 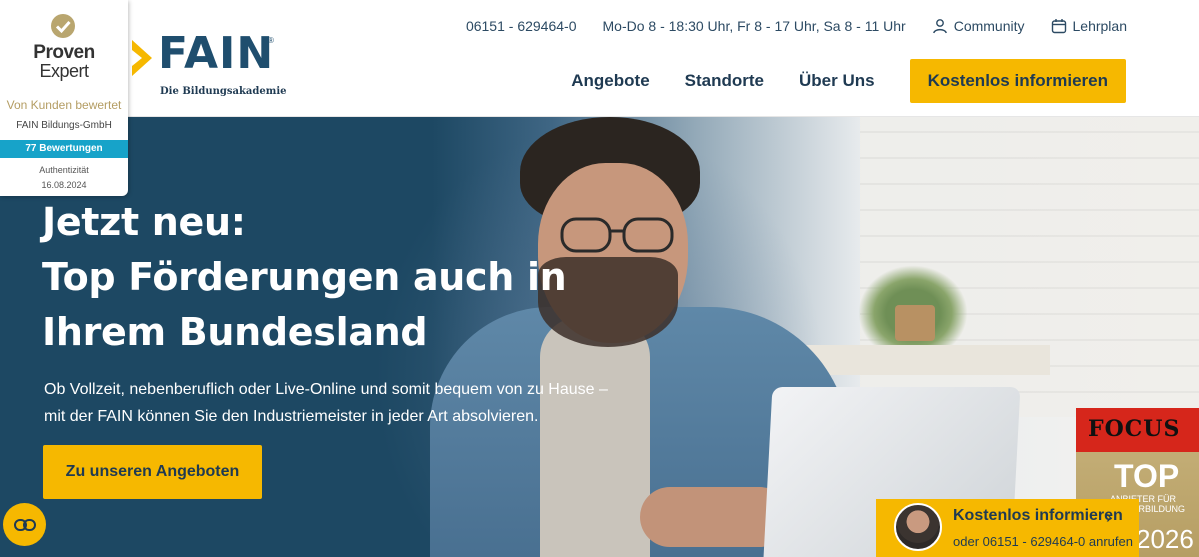 What do you see at coordinates (64, 170) in the screenshot?
I see `proven-expert-authenticity-label: Authentizität` at bounding box center [64, 170].